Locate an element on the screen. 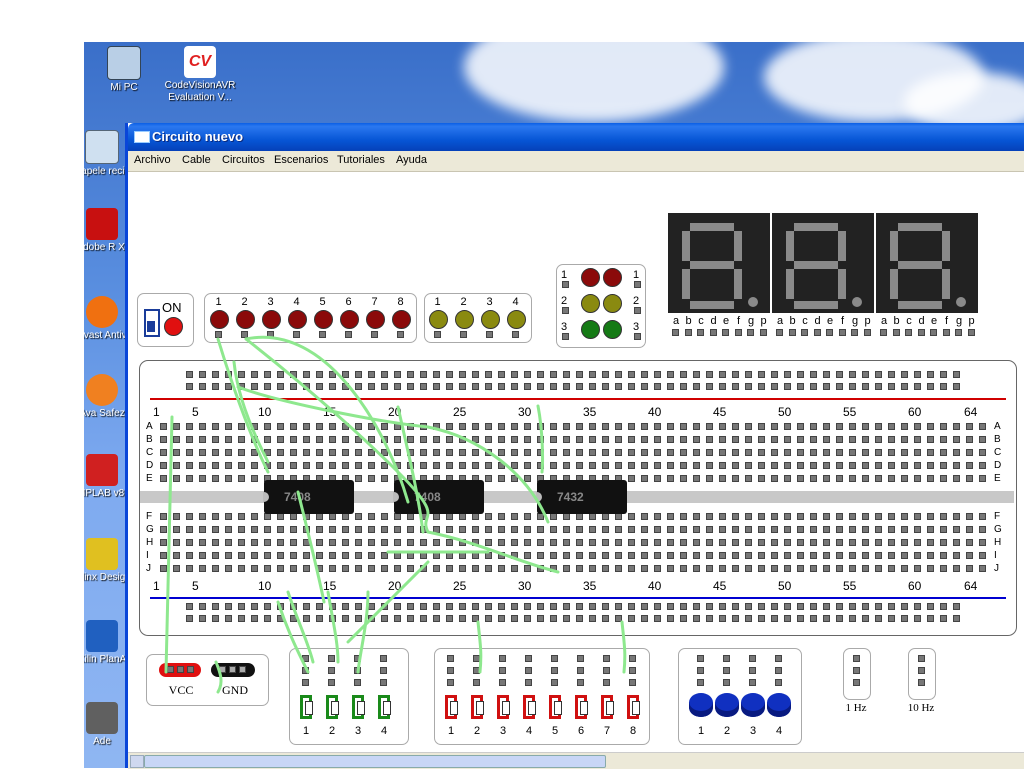 The width and height of the screenshot is (1024, 769). dip-switch is located at coordinates (607, 707).